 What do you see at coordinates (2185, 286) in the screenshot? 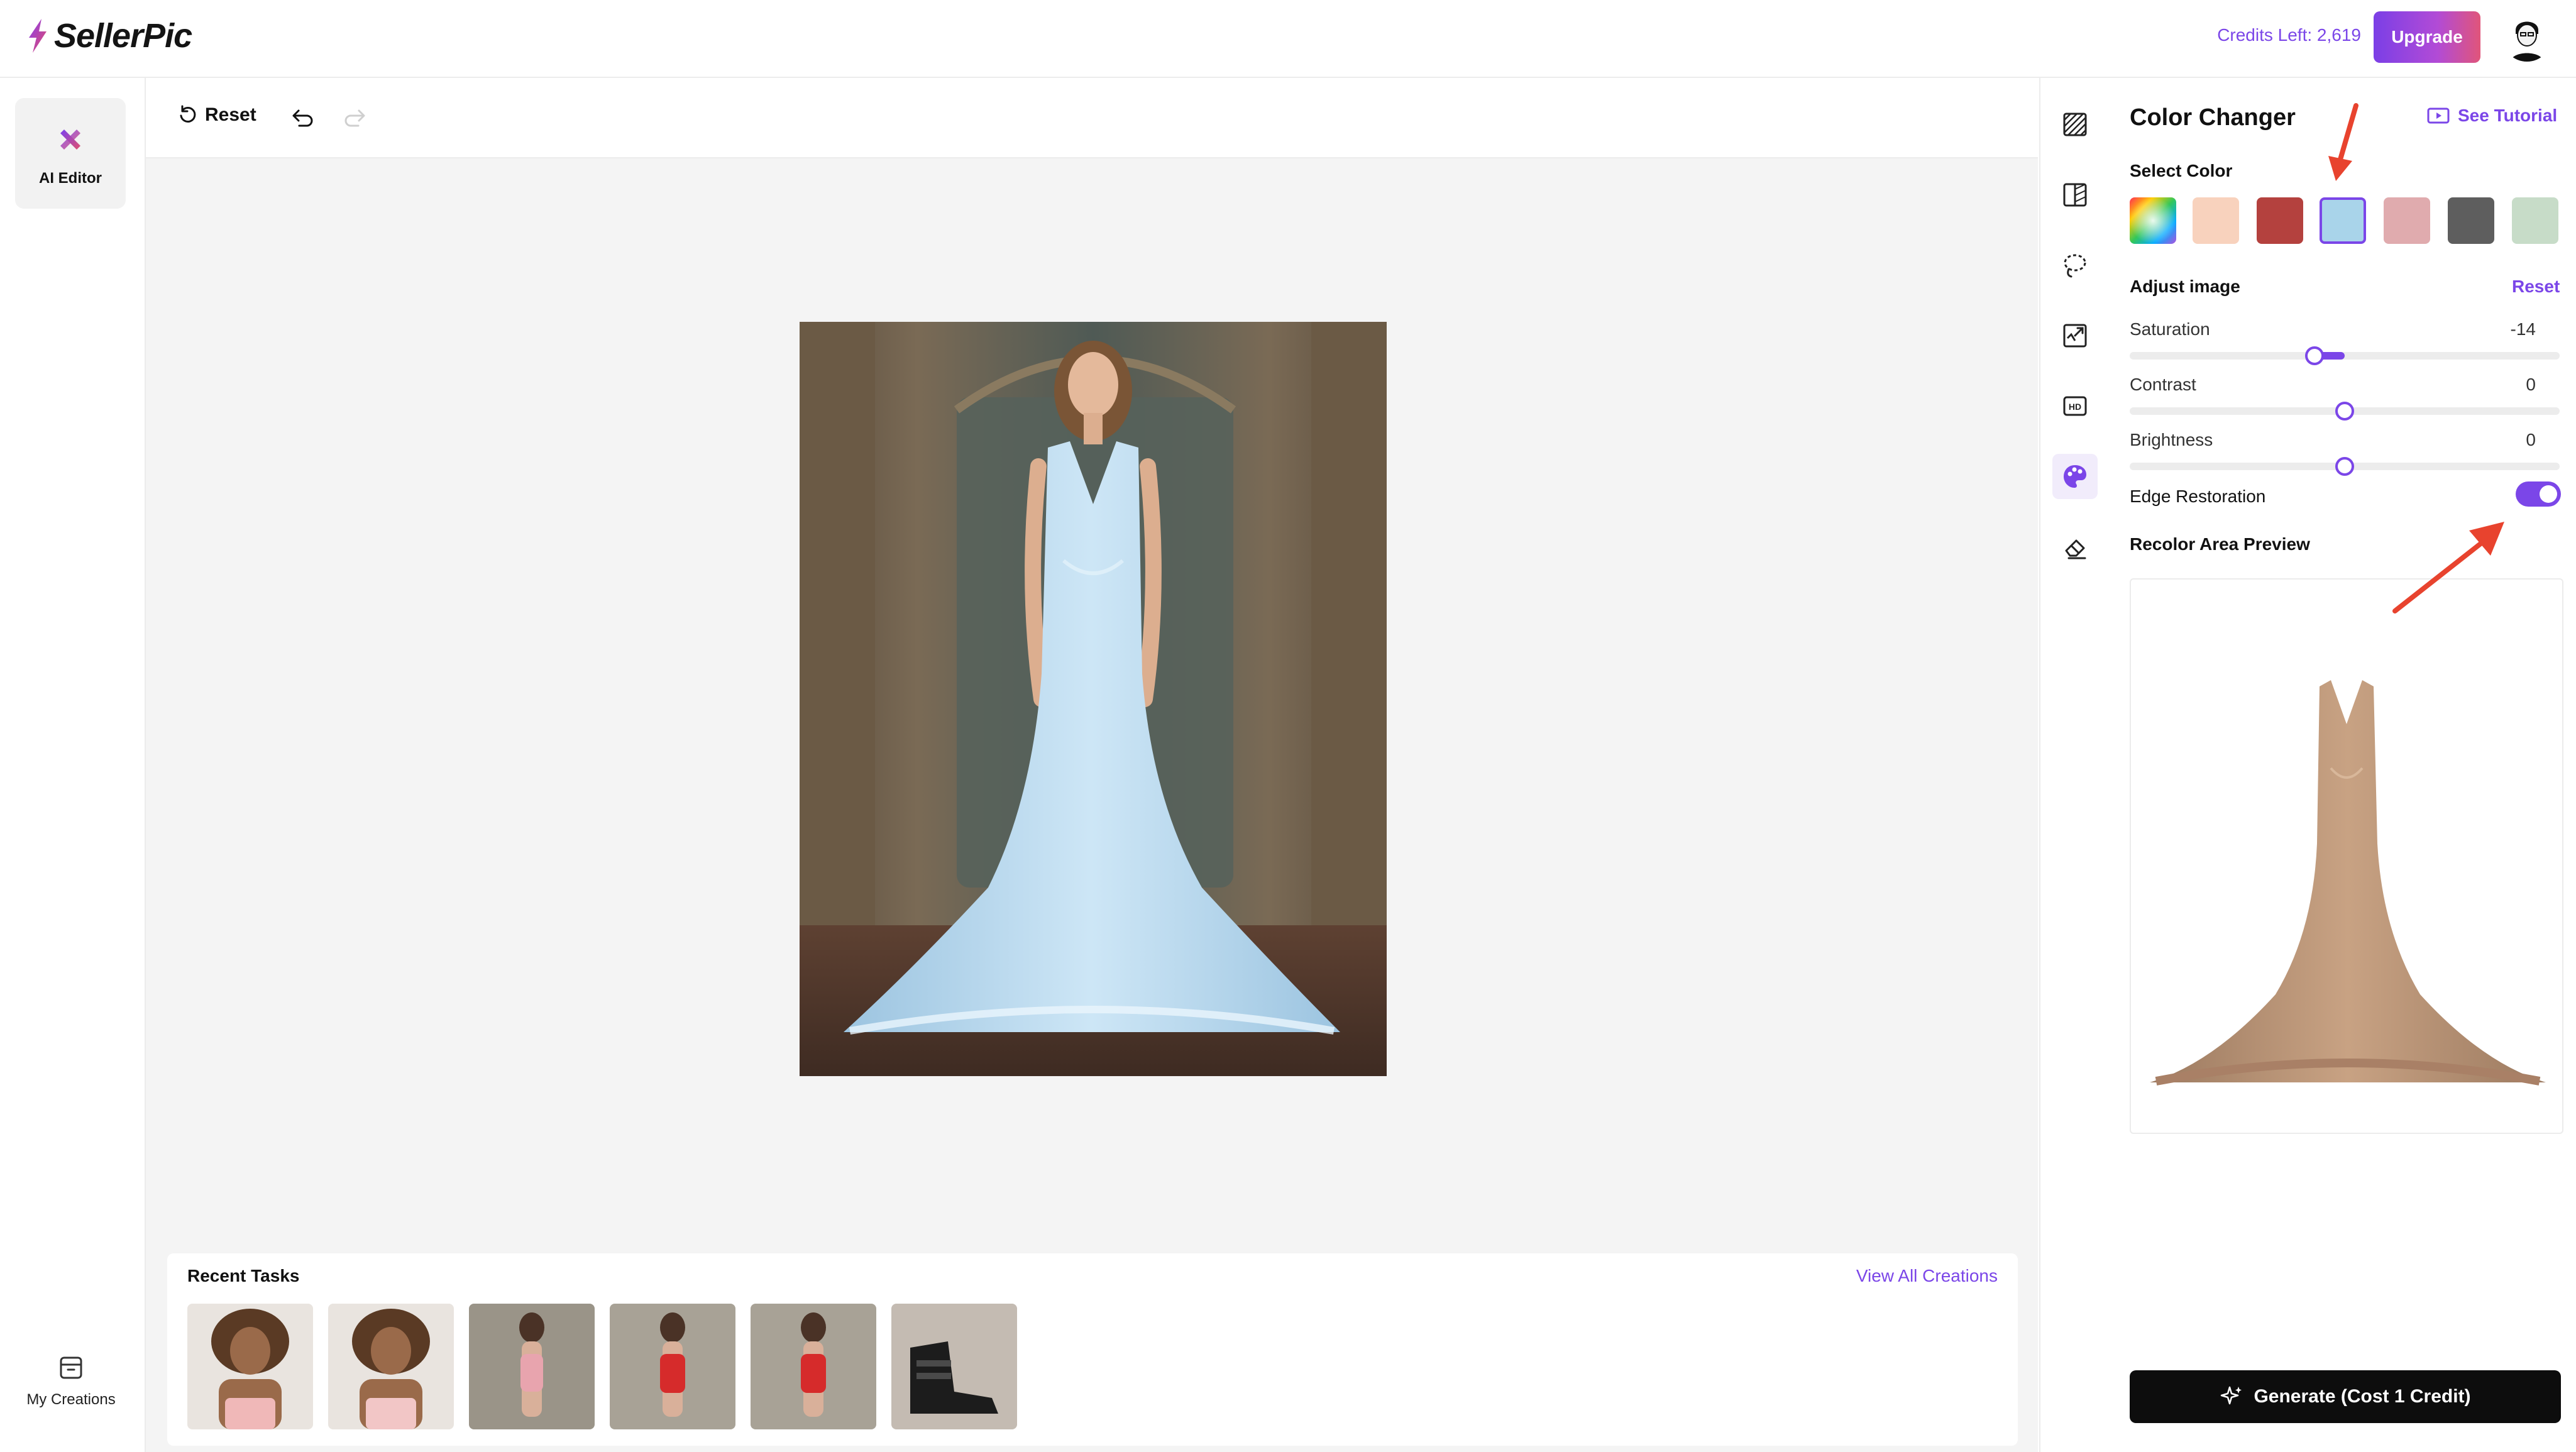
I see `adjust-image-label: Adjust image` at bounding box center [2185, 286].